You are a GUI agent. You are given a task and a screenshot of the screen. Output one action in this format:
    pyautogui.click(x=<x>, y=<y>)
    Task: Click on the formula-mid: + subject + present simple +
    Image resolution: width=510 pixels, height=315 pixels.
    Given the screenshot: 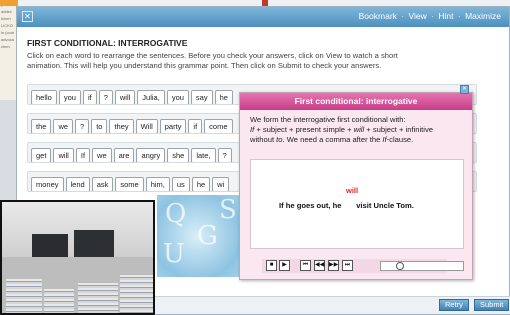 What is the action you would take?
    pyautogui.click(x=304, y=129)
    